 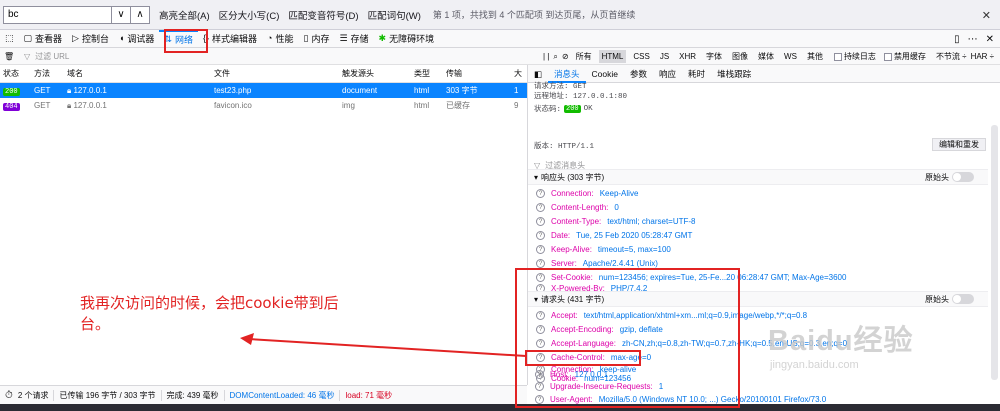 I want to click on search-icon: ⌕, so click(x=555, y=57).